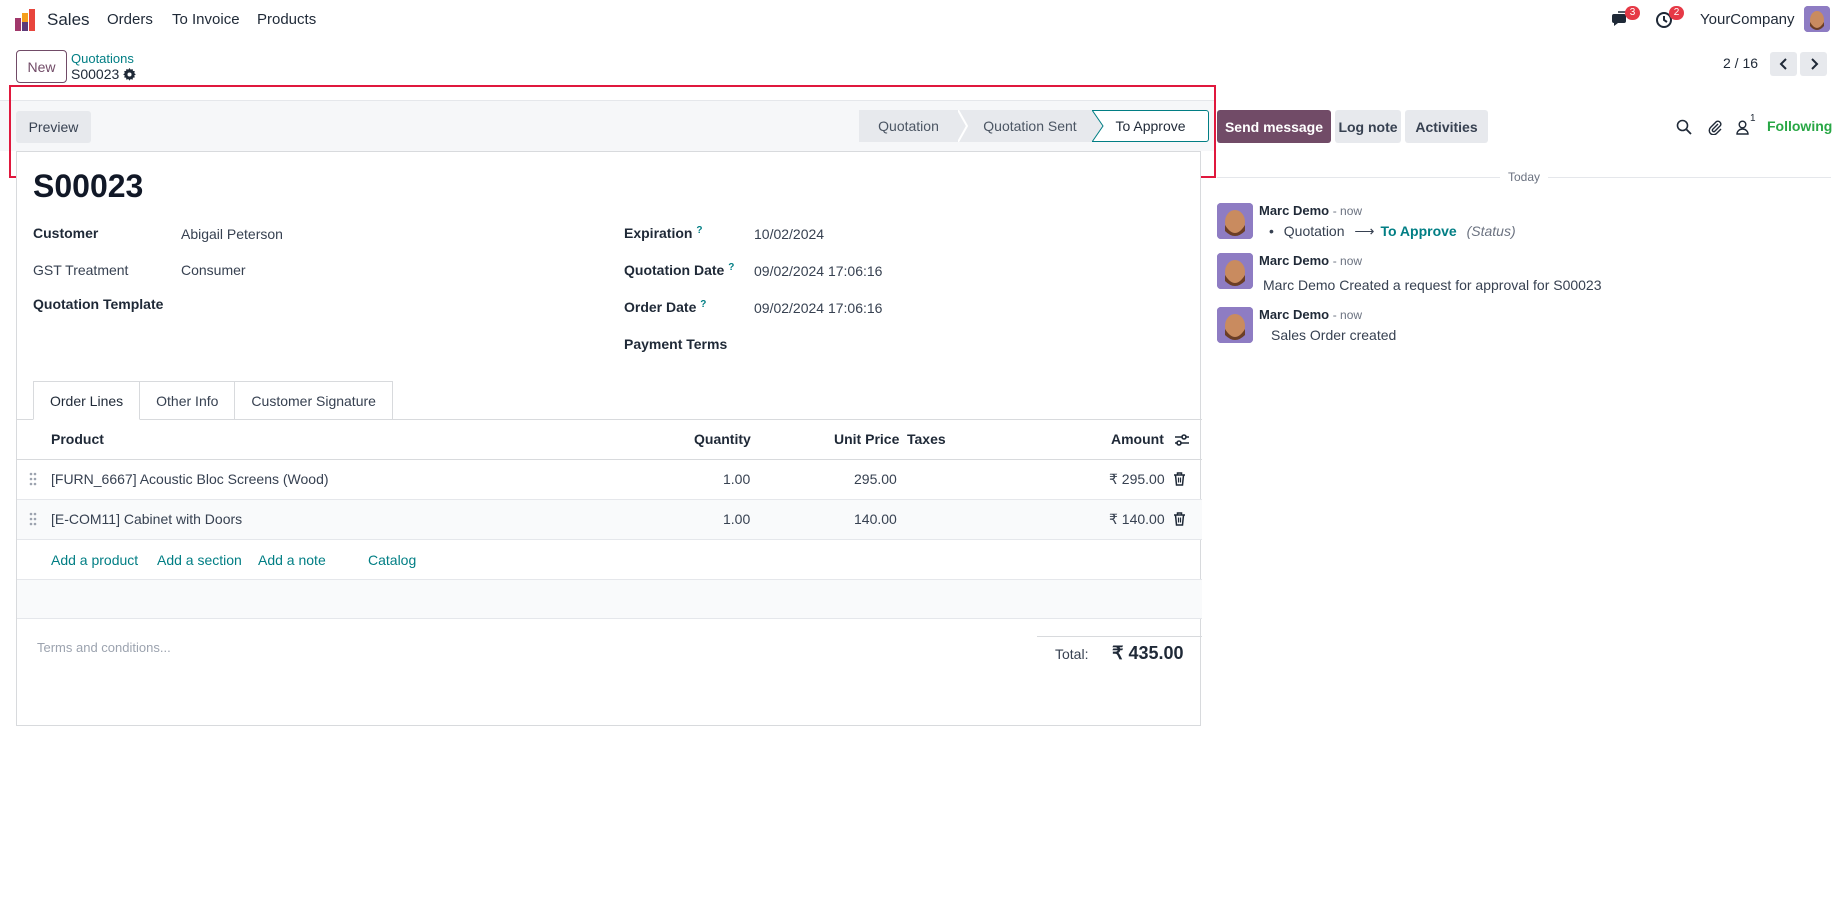  Describe the element at coordinates (188, 400) in the screenshot. I see `tab-other-info: Other Info` at that location.